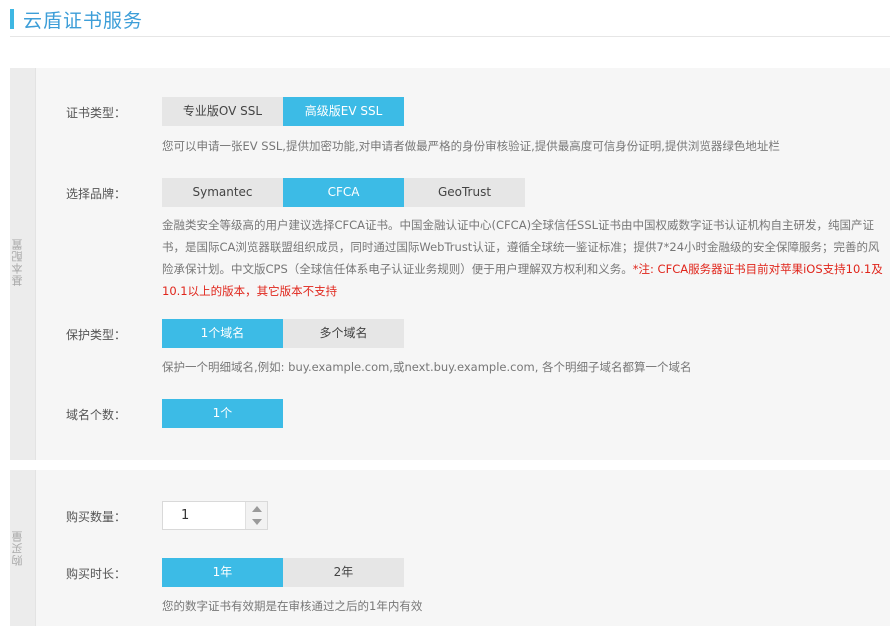  I want to click on basic-config-side-tab: 基本配置, so click(23, 264).